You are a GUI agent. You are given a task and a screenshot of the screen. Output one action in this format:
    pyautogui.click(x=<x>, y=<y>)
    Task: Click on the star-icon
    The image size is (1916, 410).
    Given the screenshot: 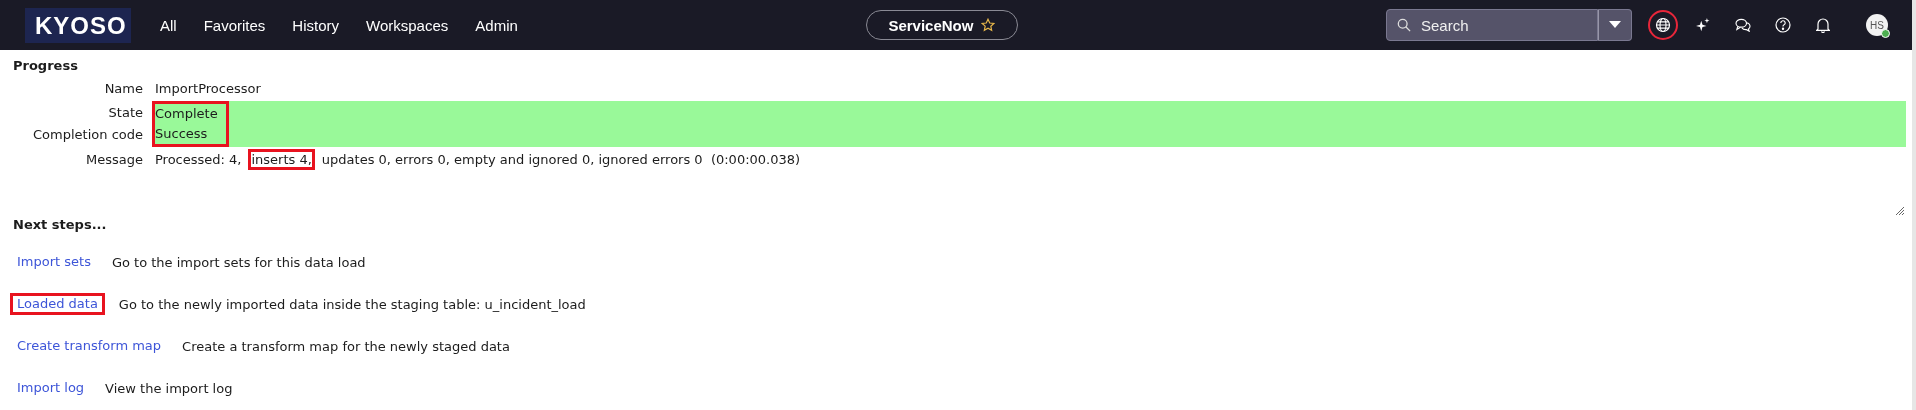 What is the action you would take?
    pyautogui.click(x=988, y=25)
    